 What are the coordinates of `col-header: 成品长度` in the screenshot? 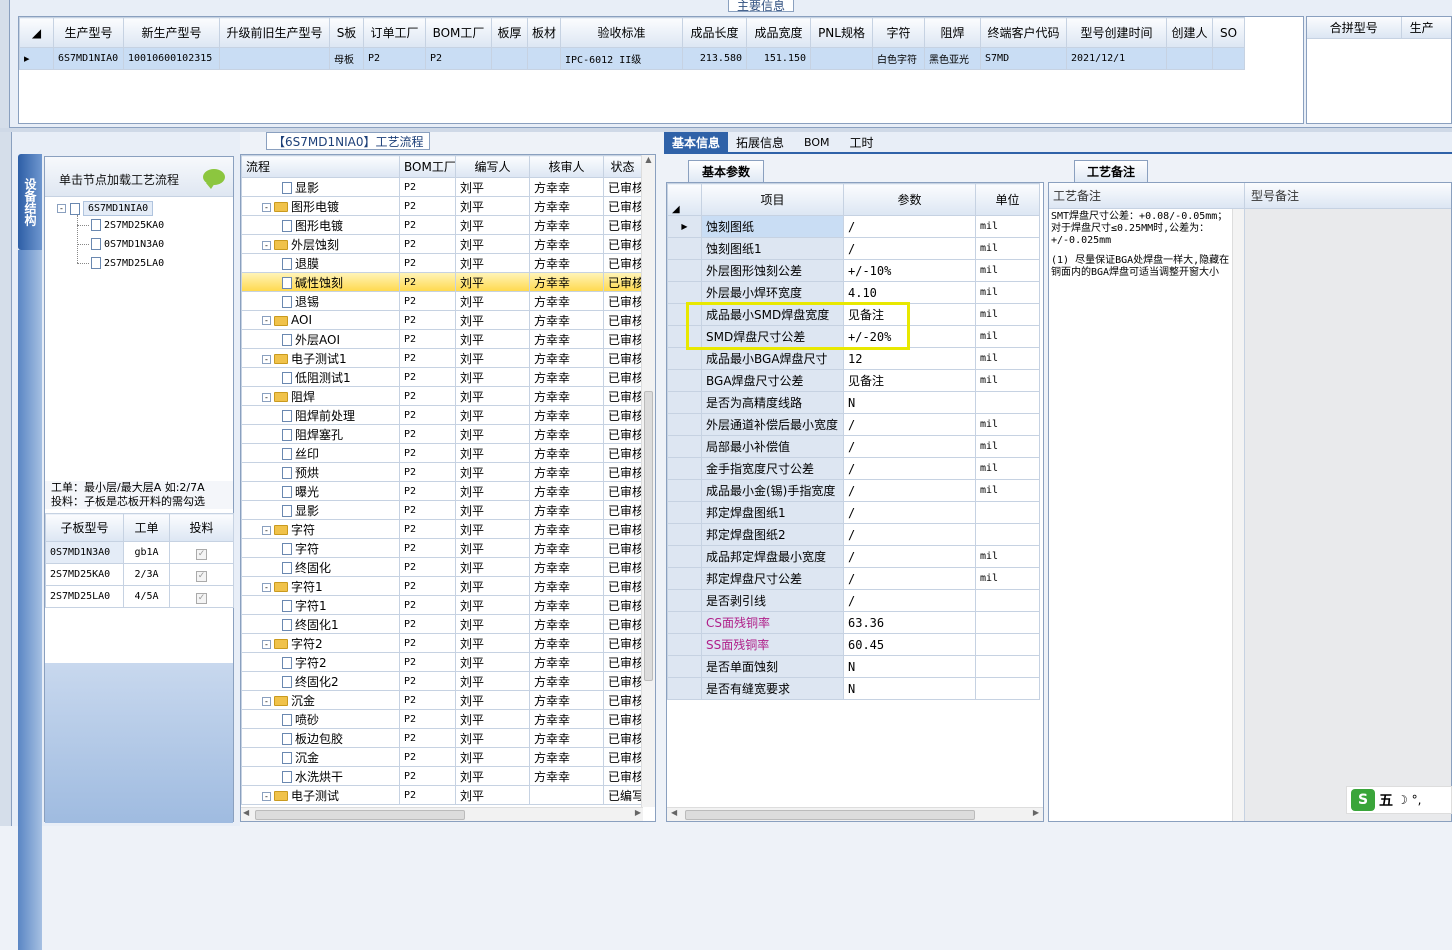 It's located at (715, 32).